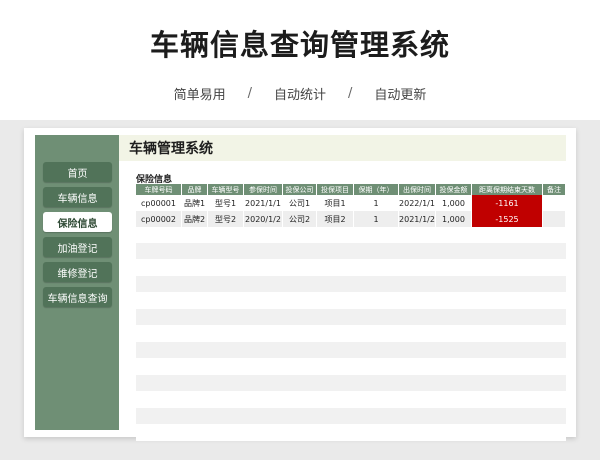  I want to click on sidebar: 首页 车辆信息 保险信息 加油登记 维修登记 车辆信息查询, so click(77, 282).